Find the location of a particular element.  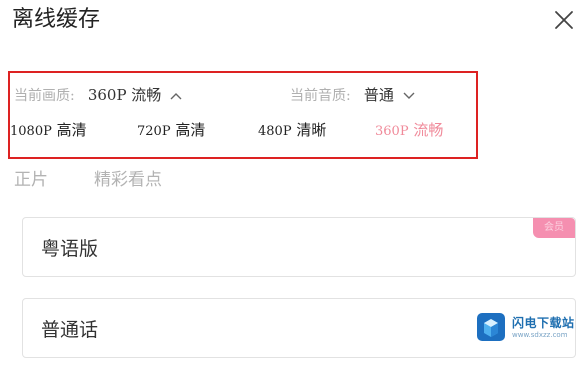

audio-quality-selector: 当前音质: 普通 is located at coordinates (352, 94).